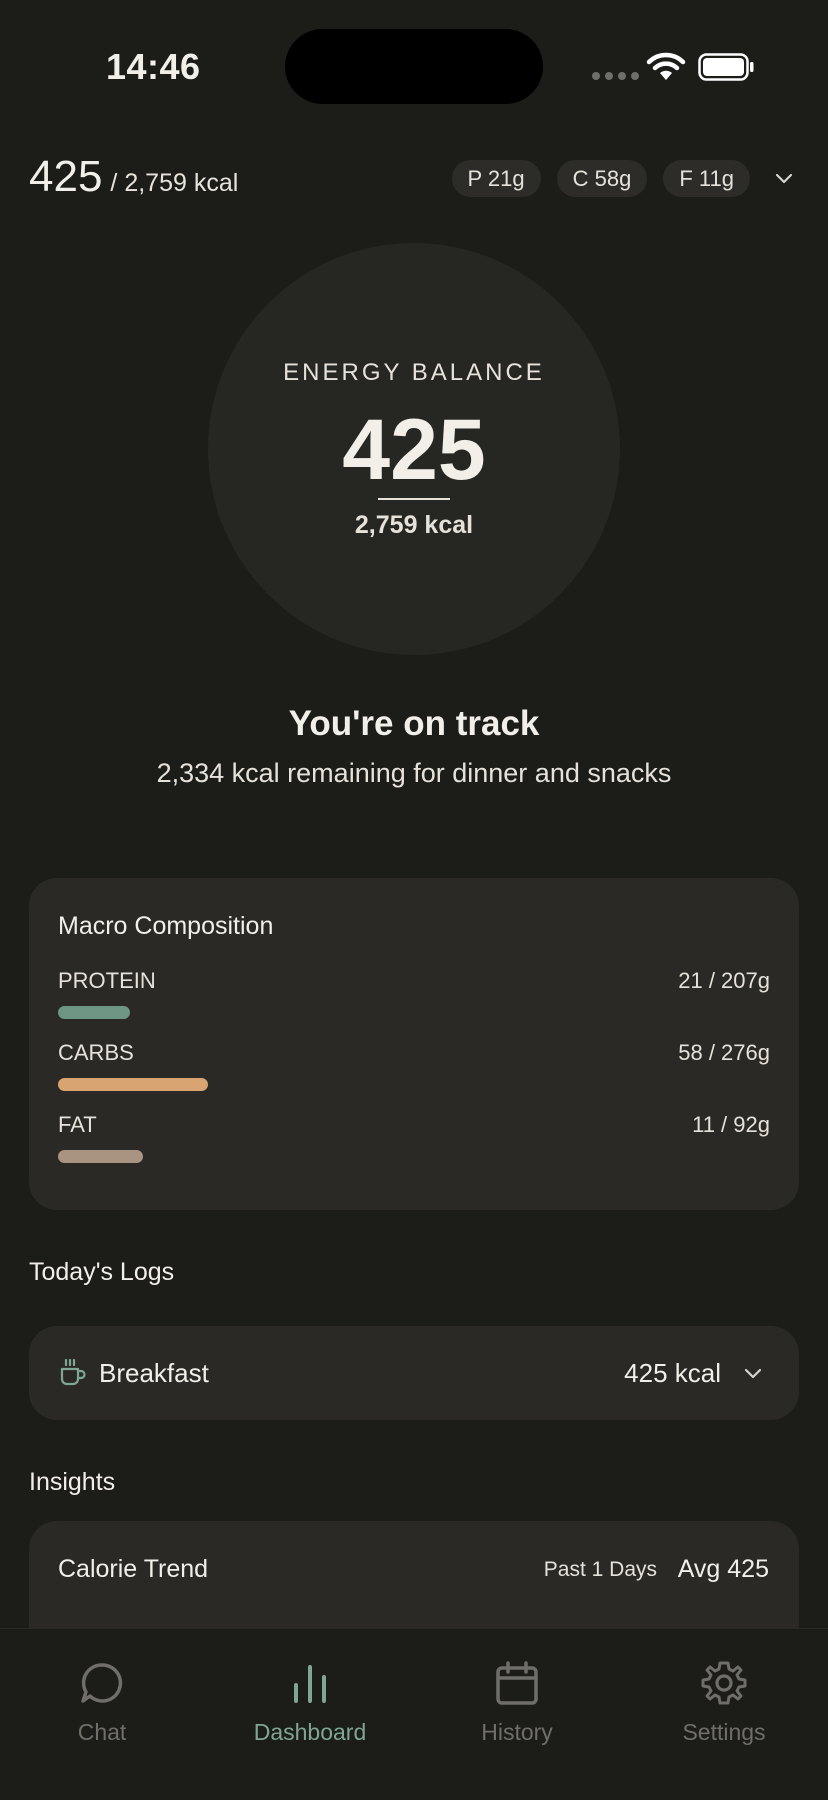 This screenshot has width=828, height=1800. Describe the element at coordinates (600, 1570) in the screenshot. I see `trend-range: Past 1 Days` at that location.